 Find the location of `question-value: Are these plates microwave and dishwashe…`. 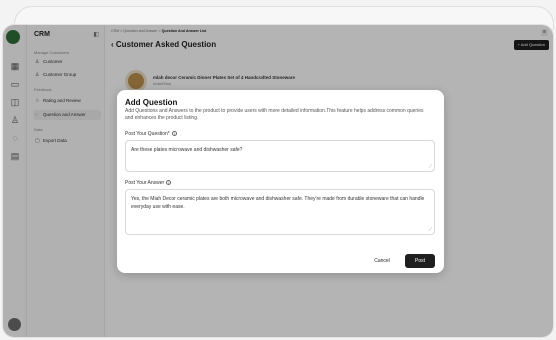

question-value: Are these plates microwave and dishwashe… is located at coordinates (187, 150).